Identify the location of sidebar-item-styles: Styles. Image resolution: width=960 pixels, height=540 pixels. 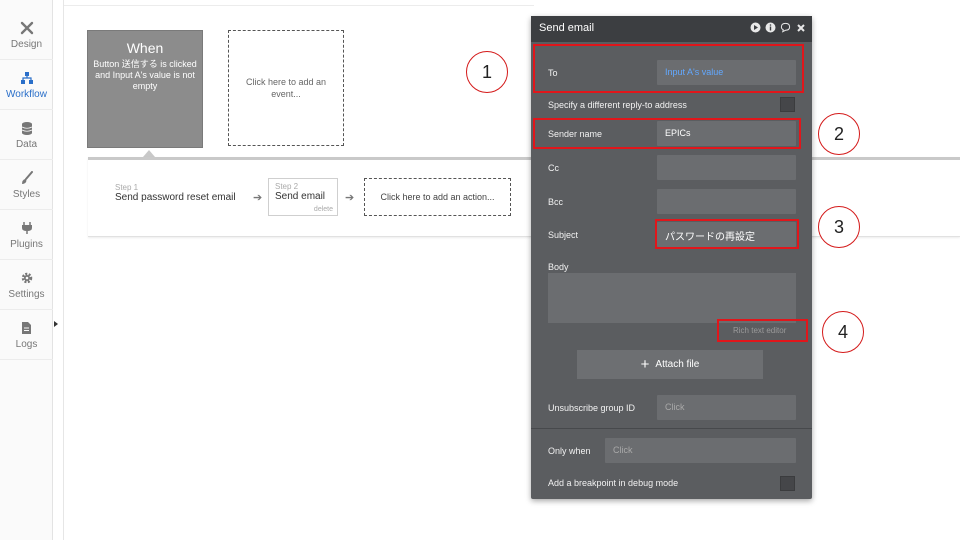
(26, 185).